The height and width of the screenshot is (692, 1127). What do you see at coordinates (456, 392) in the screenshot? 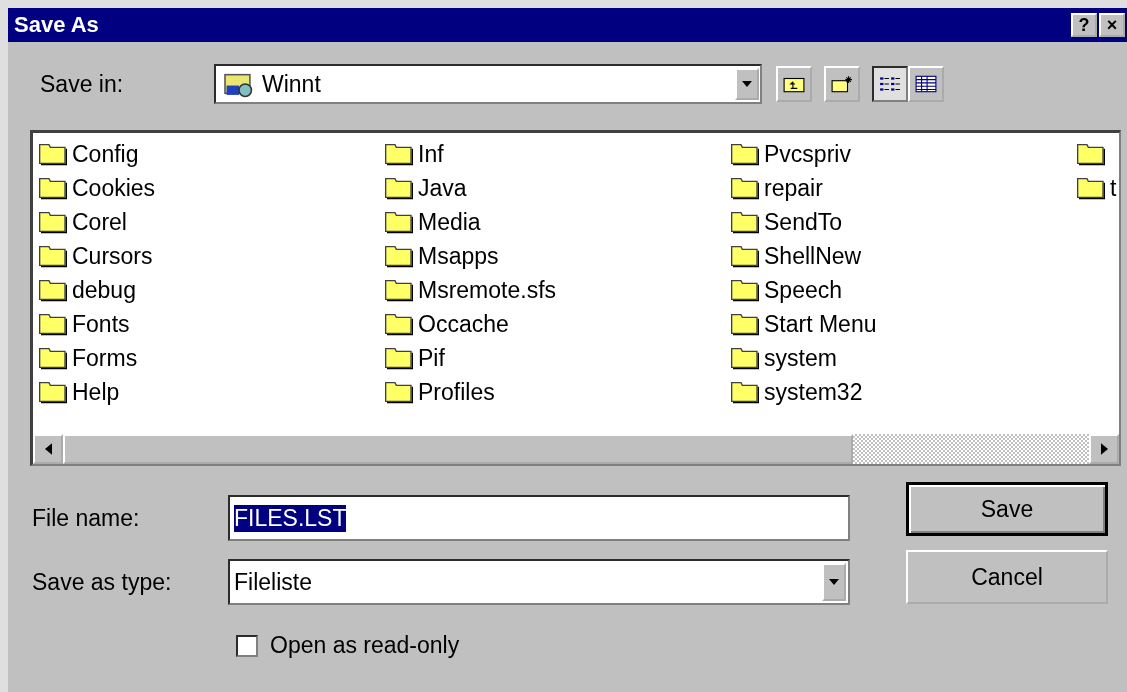
I see `folder-name: Profiles` at bounding box center [456, 392].